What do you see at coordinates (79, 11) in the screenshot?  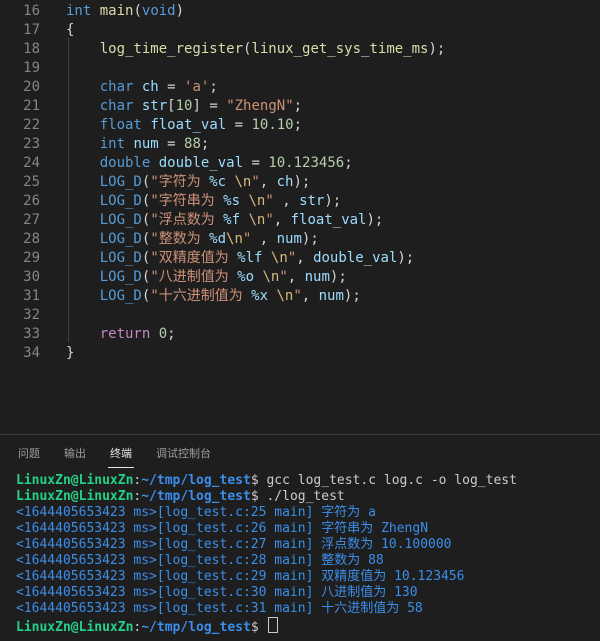 I see `code-token: int` at bounding box center [79, 11].